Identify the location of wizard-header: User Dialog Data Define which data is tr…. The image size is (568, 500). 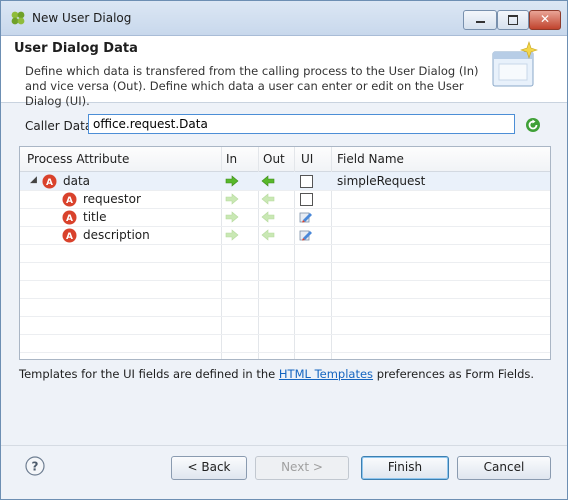
(284, 72).